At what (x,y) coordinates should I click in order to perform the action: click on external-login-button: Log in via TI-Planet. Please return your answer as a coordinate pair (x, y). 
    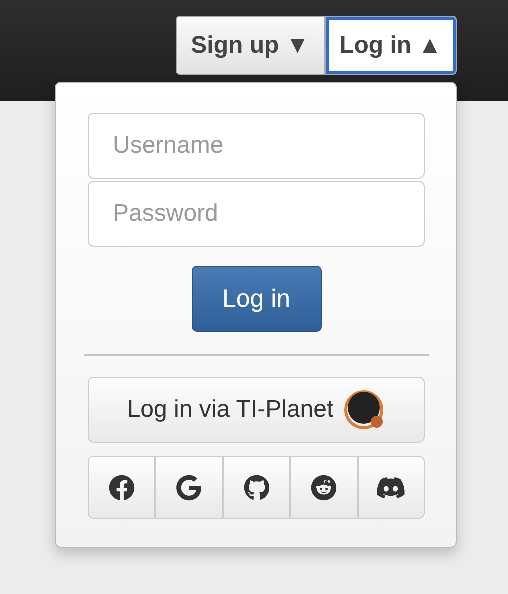
    Looking at the image, I should click on (256, 410).